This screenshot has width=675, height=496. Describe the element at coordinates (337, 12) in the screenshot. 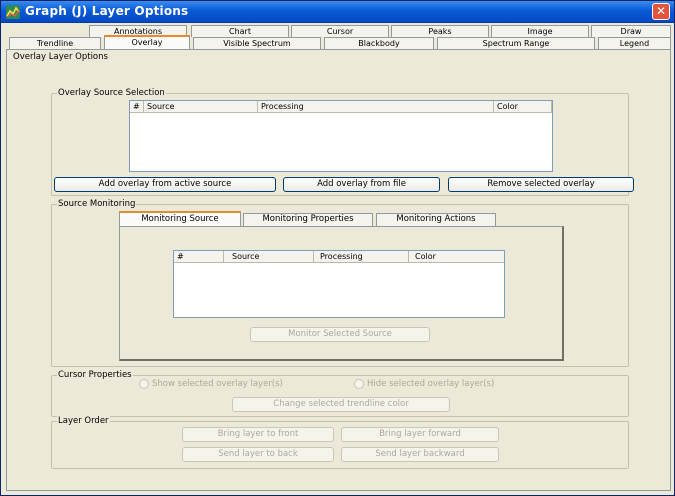

I see `title-bar: Graph (J) Layer Options ✕` at that location.